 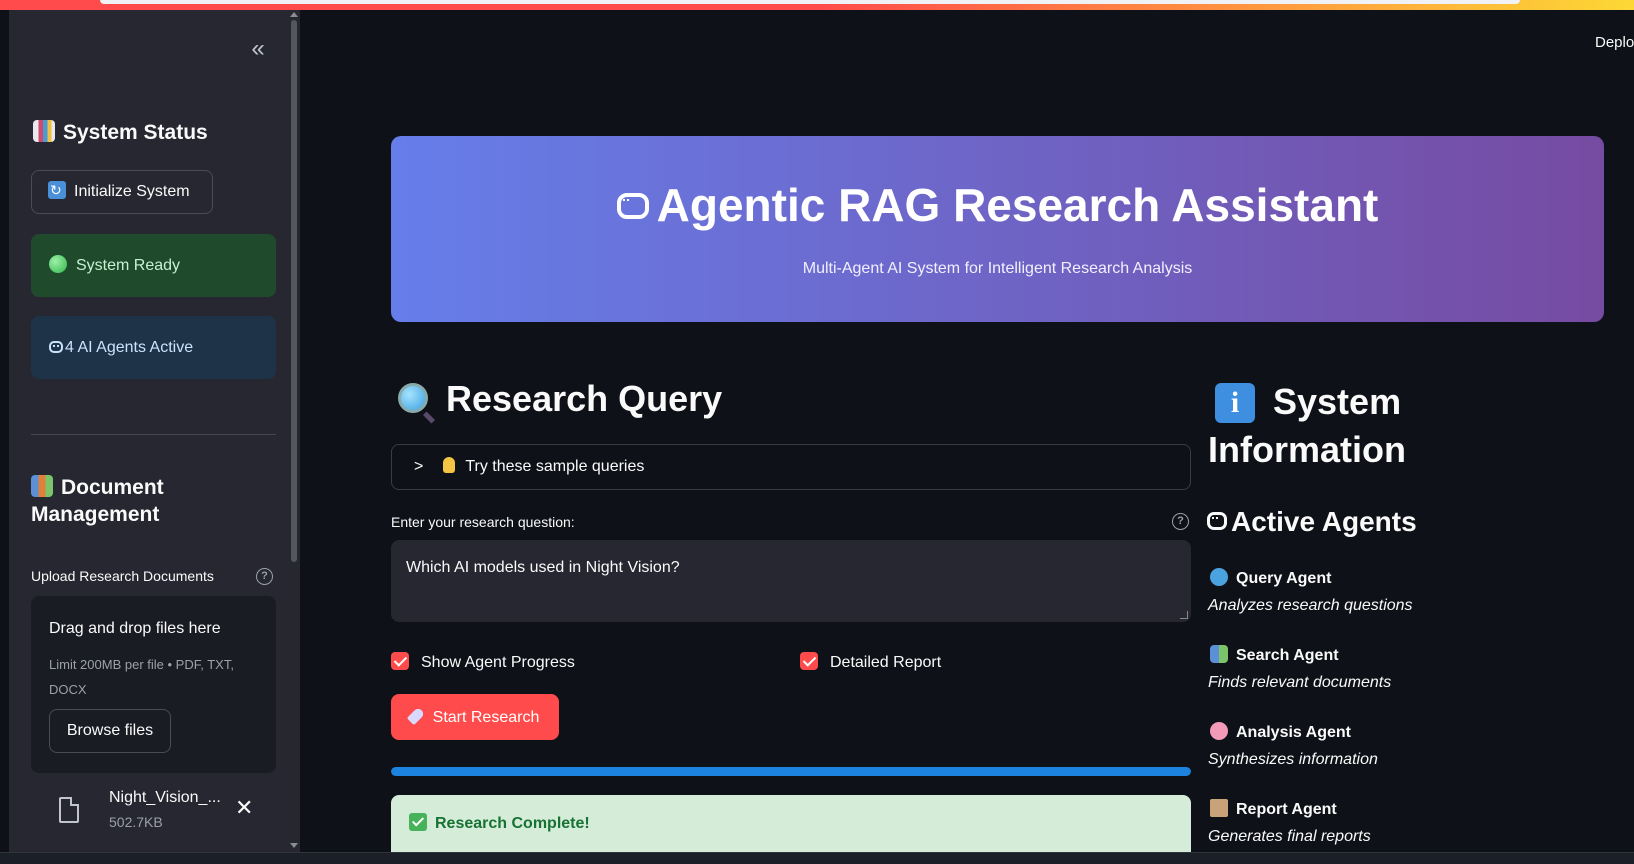 What do you see at coordinates (264, 576) in the screenshot?
I see `upload-help-icon: ?` at bounding box center [264, 576].